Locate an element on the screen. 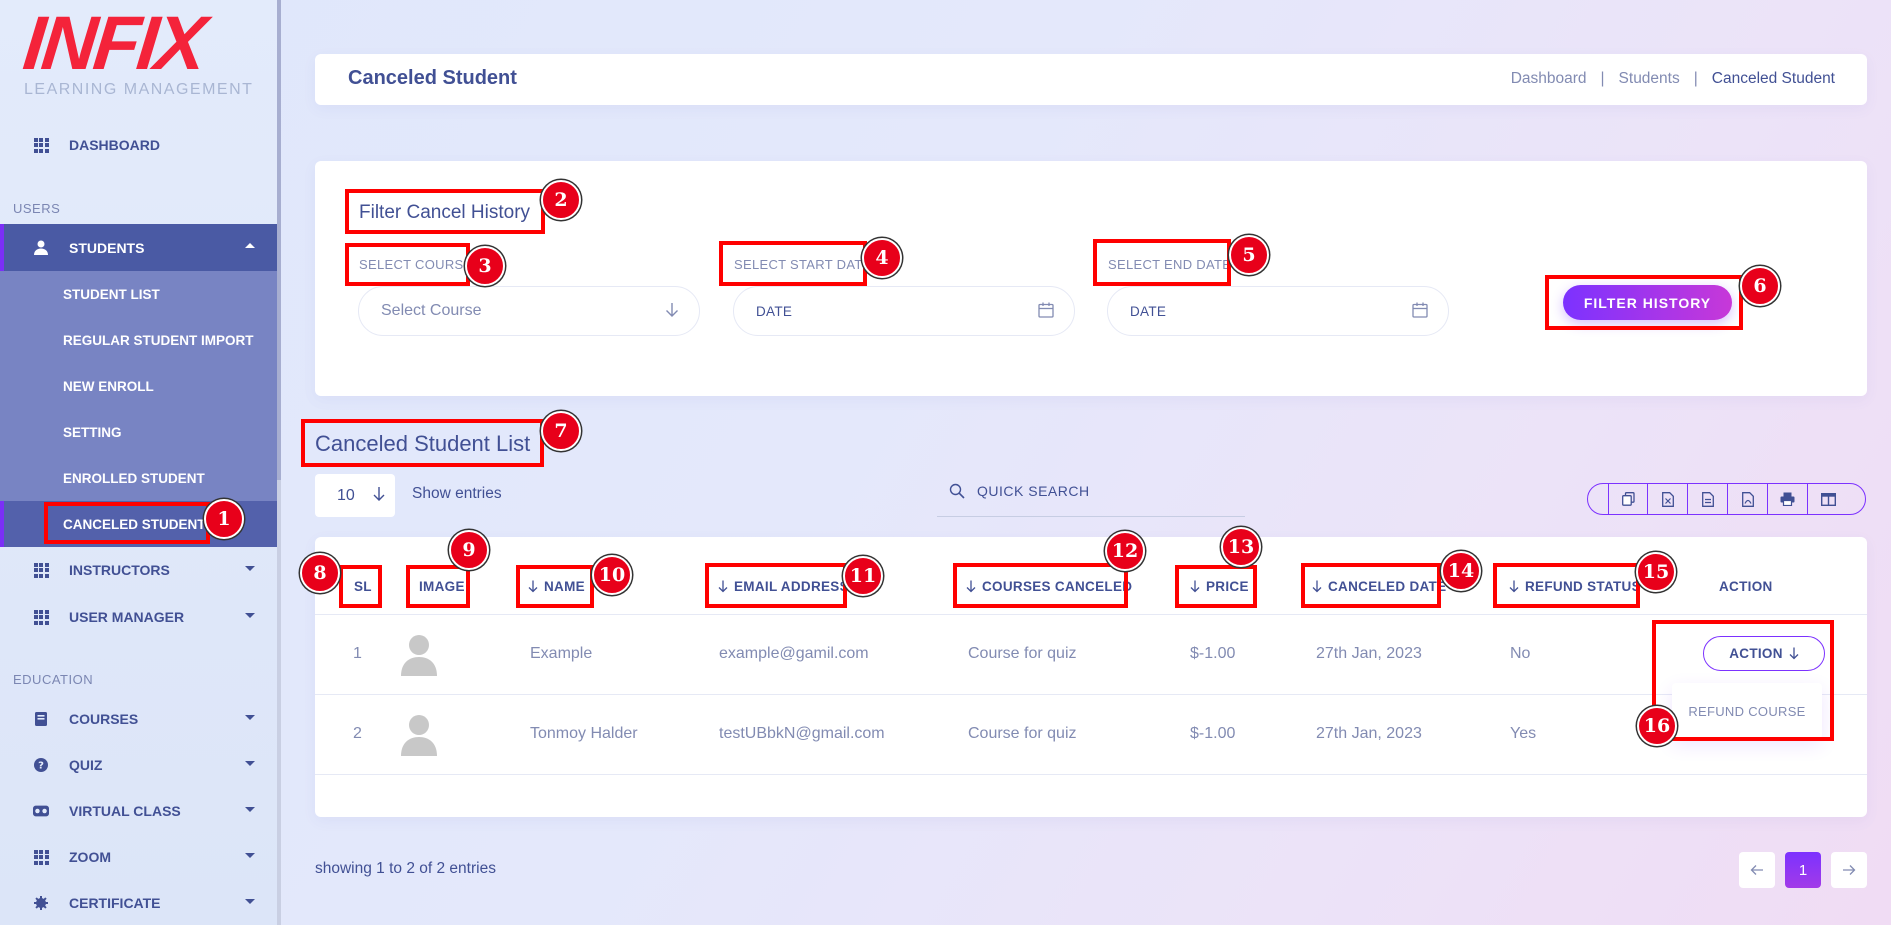 The width and height of the screenshot is (1891, 925). user-icon is located at coordinates (41, 248).